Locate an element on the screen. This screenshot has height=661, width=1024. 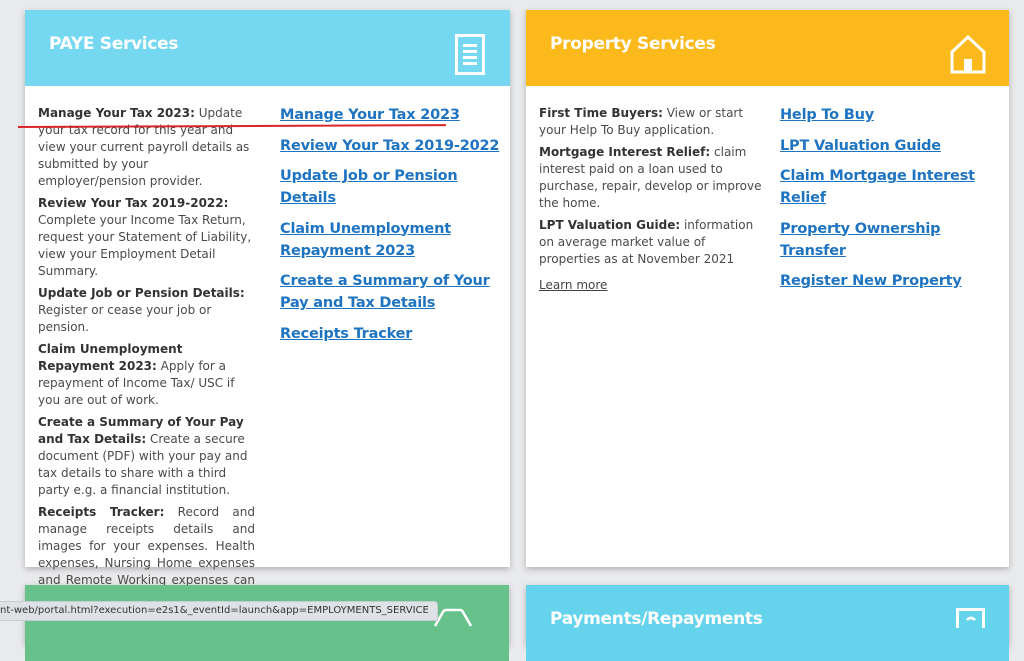
register-new-property-link: Register New Property is located at coordinates (892, 281).